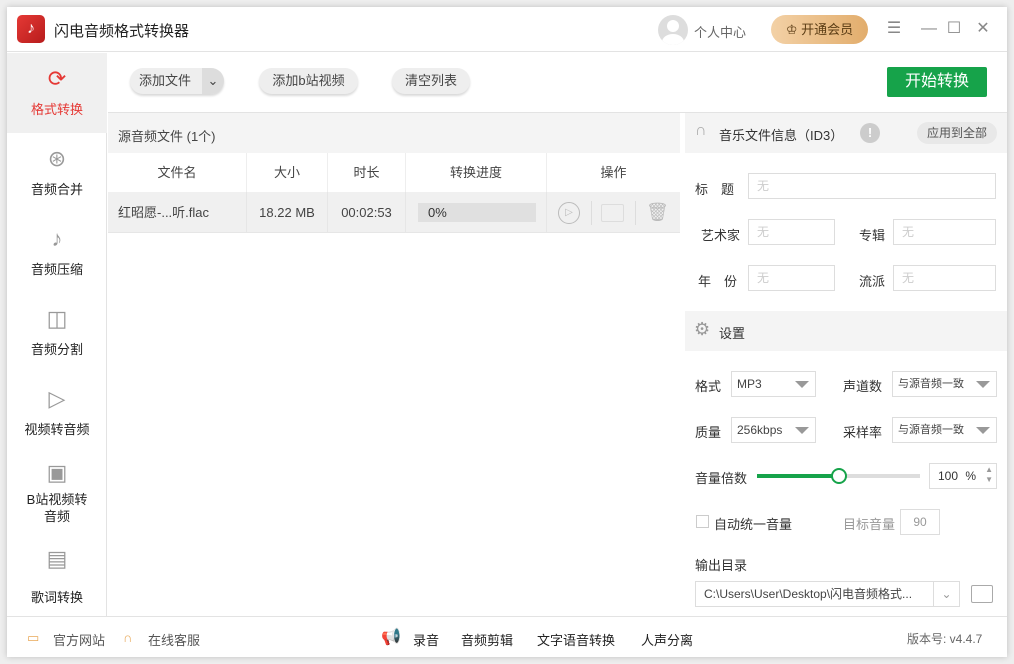  Describe the element at coordinates (846, 331) in the screenshot. I see `settings-header: ⚙ 设置` at that location.